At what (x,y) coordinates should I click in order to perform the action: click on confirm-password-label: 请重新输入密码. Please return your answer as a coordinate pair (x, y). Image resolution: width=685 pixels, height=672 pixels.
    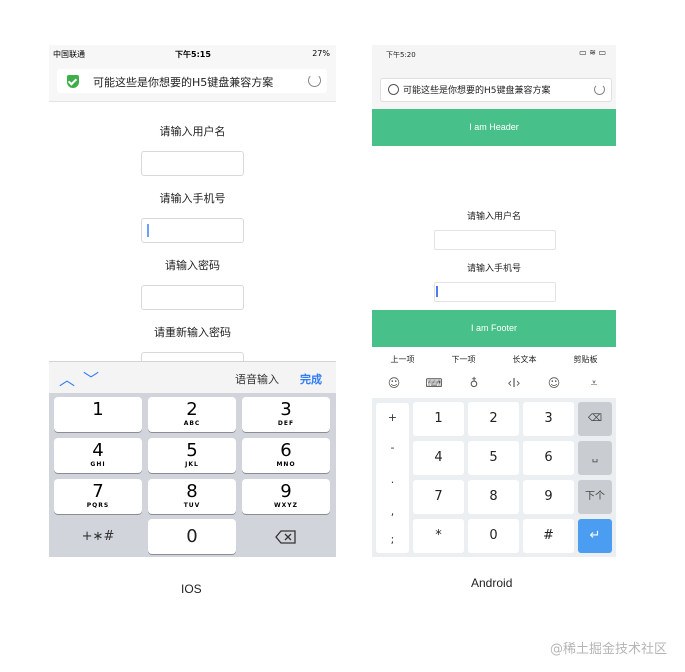
    Looking at the image, I should click on (192, 332).